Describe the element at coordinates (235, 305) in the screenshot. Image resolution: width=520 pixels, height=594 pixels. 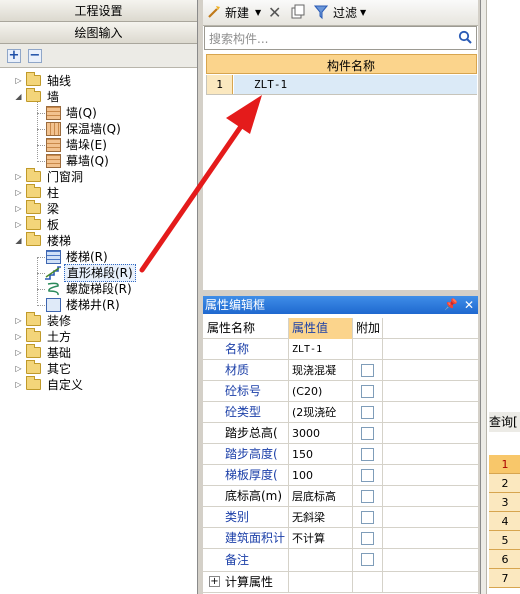
I see `panel-title: 属性编辑框` at that location.